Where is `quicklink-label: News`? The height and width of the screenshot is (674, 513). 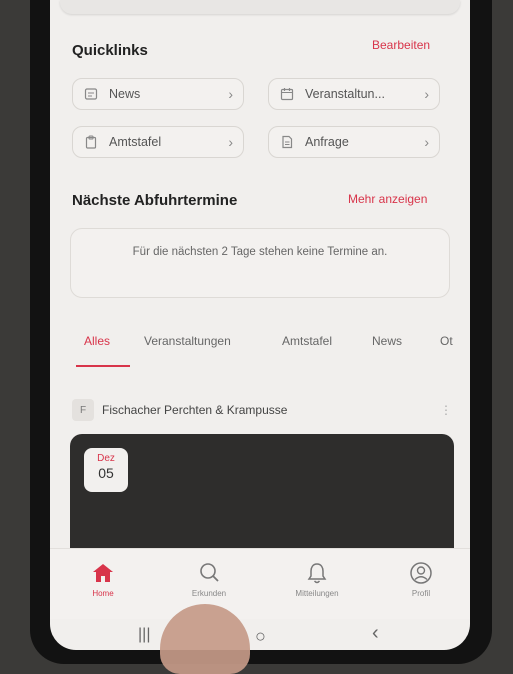
quicklink-label: News is located at coordinates (125, 94).